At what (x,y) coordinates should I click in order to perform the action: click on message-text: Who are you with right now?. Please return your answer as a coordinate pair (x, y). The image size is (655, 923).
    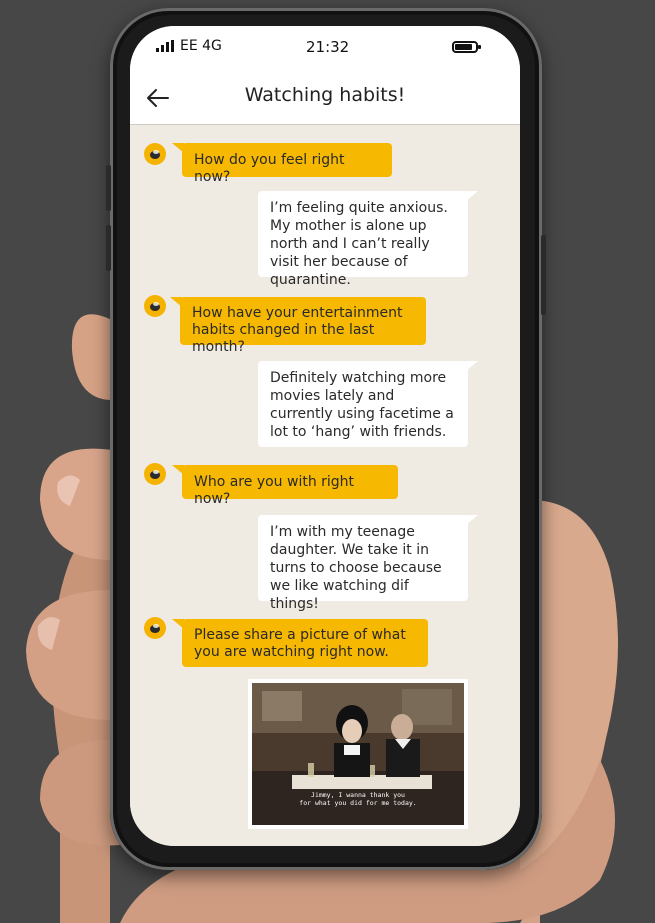
    Looking at the image, I should click on (274, 490).